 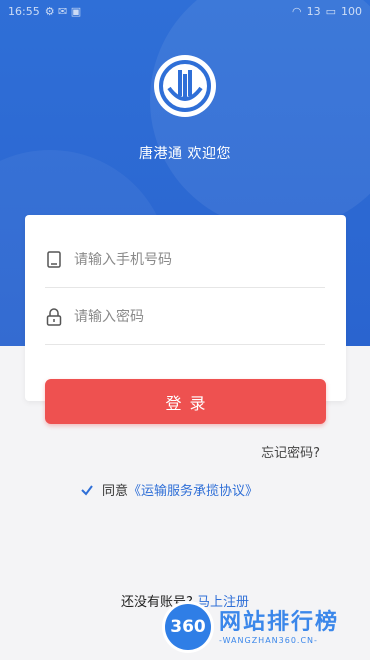 What do you see at coordinates (313, 11) in the screenshot?
I see `signal-strength: 13` at bounding box center [313, 11].